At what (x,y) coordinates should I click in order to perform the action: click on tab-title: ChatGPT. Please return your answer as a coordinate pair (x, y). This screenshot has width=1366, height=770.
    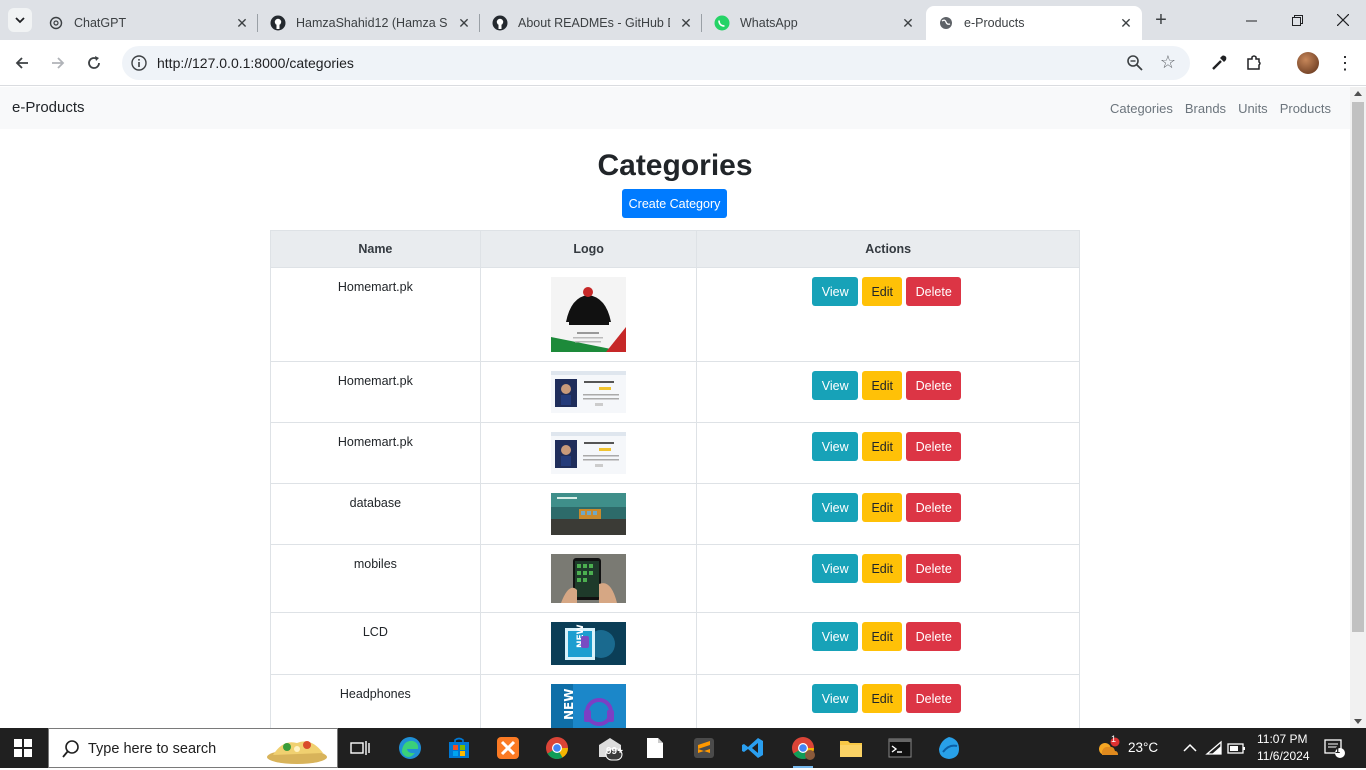
    Looking at the image, I should click on (100, 23).